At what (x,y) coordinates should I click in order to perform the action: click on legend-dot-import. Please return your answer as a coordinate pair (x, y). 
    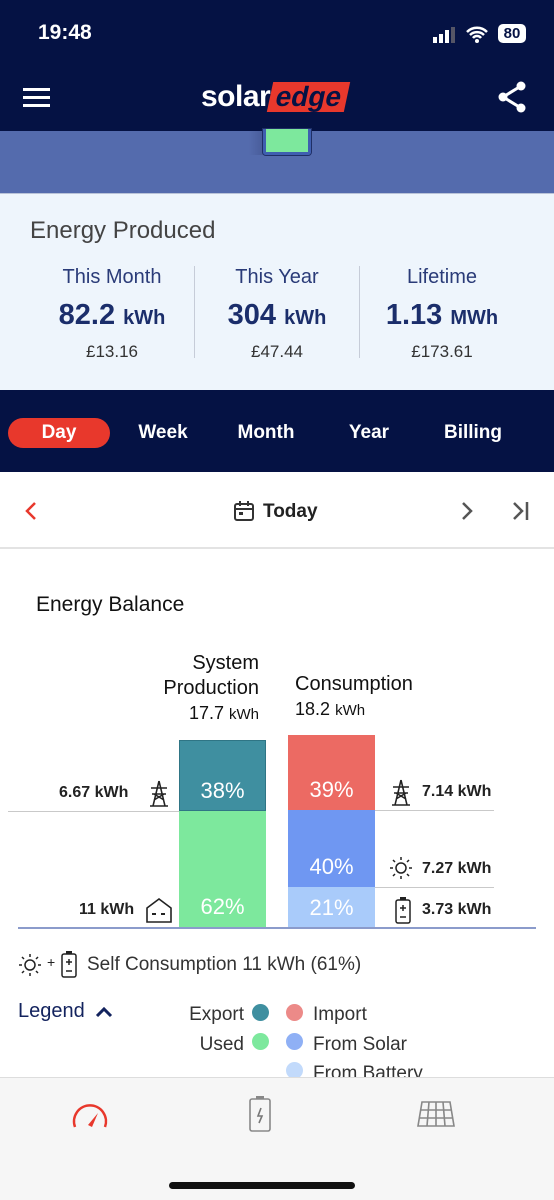
    Looking at the image, I should click on (294, 1012).